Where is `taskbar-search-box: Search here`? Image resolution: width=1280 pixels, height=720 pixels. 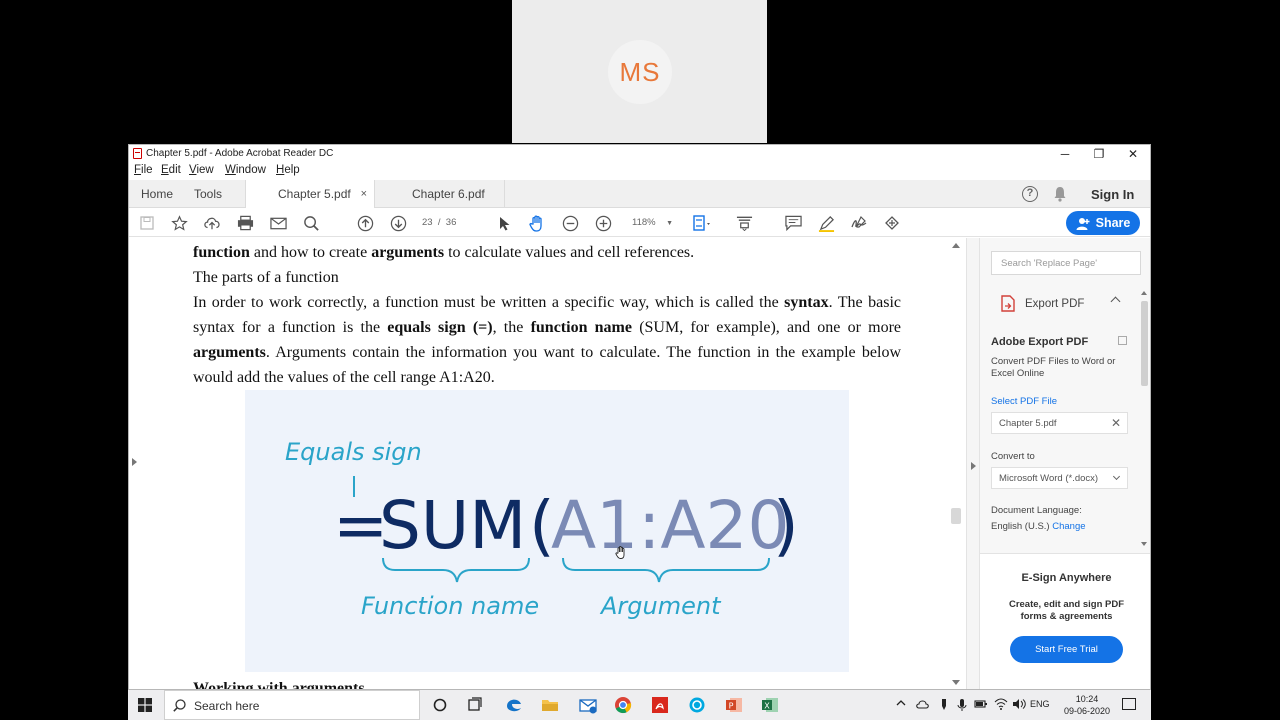
taskbar-search-box: Search here is located at coordinates (292, 705).